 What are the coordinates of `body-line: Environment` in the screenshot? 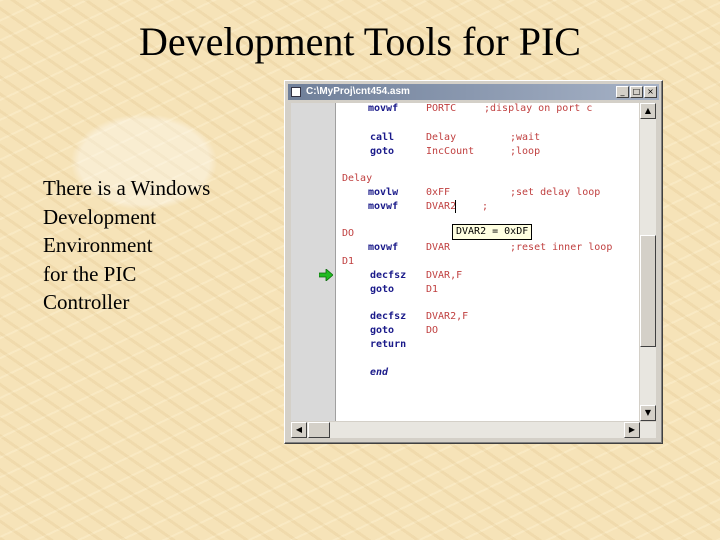 It's located at (98, 245).